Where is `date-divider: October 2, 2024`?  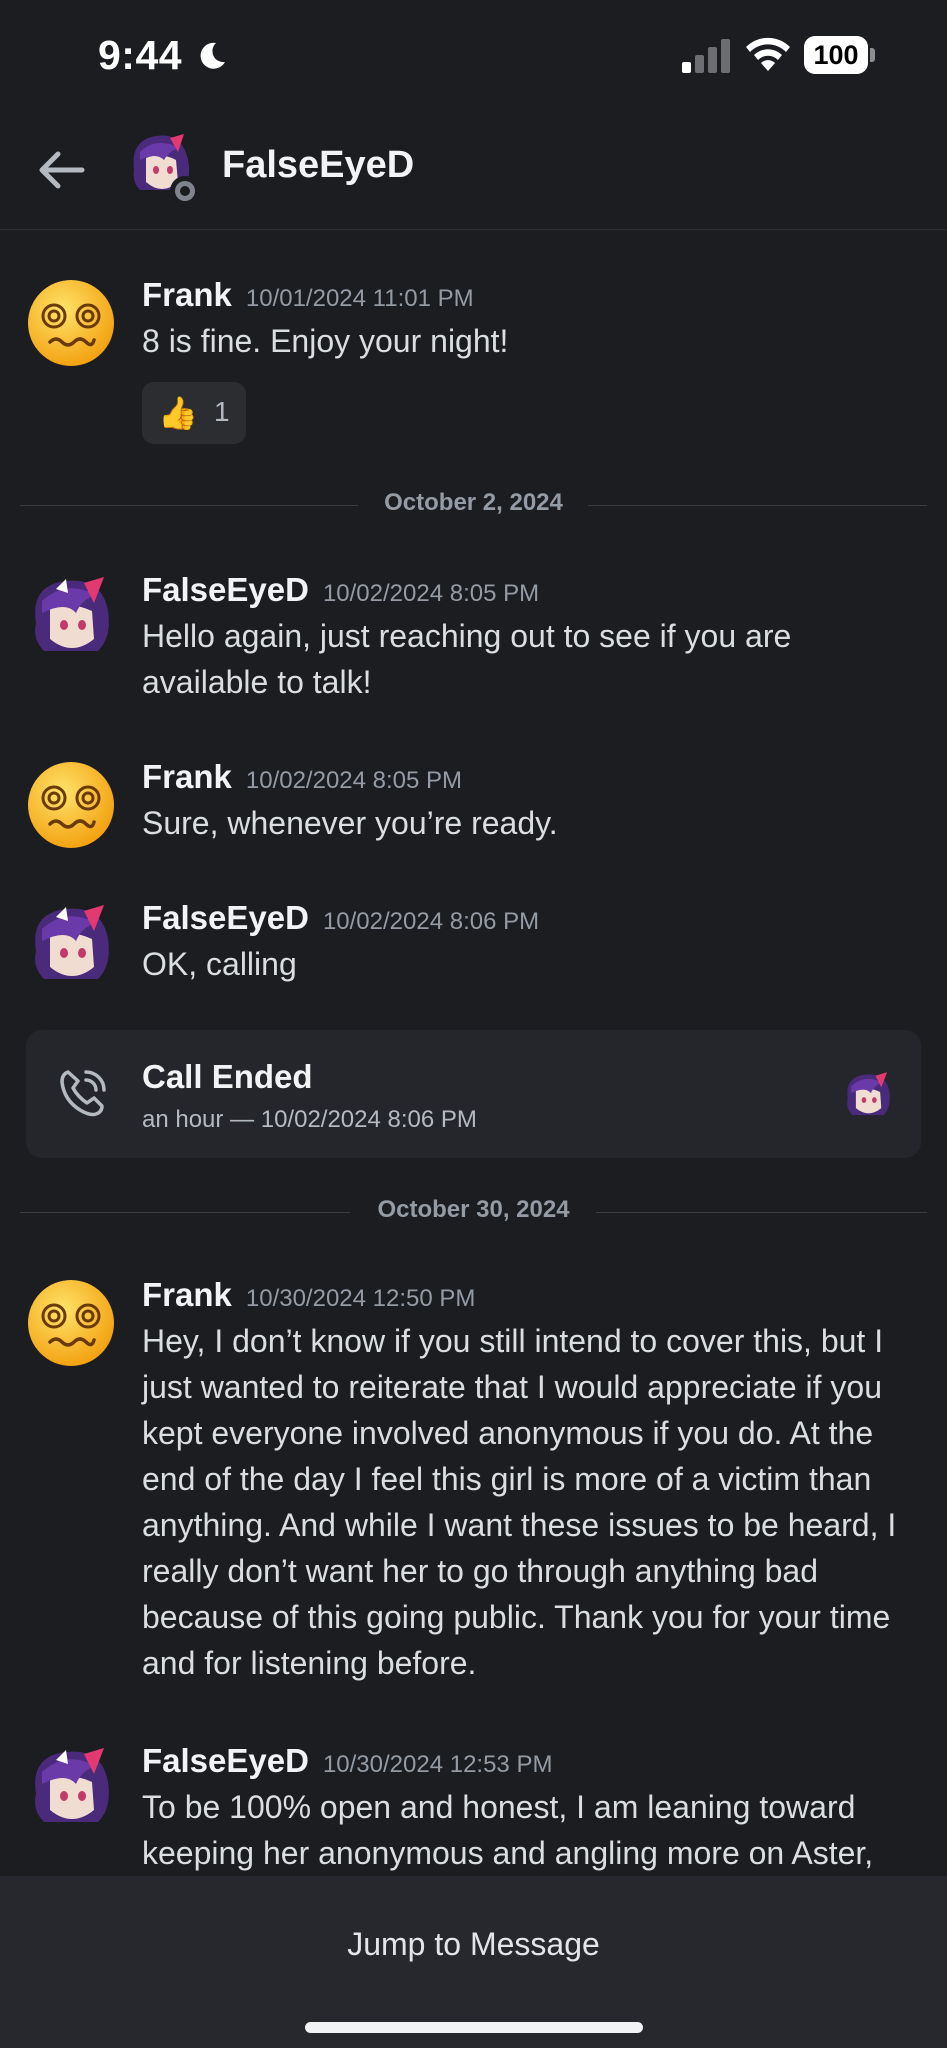
date-divider: October 2, 2024 is located at coordinates (473, 505).